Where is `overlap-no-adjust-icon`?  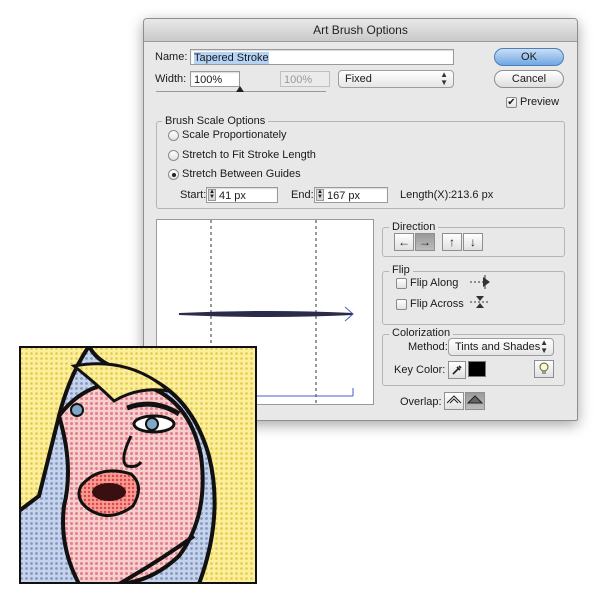
overlap-no-adjust-icon is located at coordinates (475, 399).